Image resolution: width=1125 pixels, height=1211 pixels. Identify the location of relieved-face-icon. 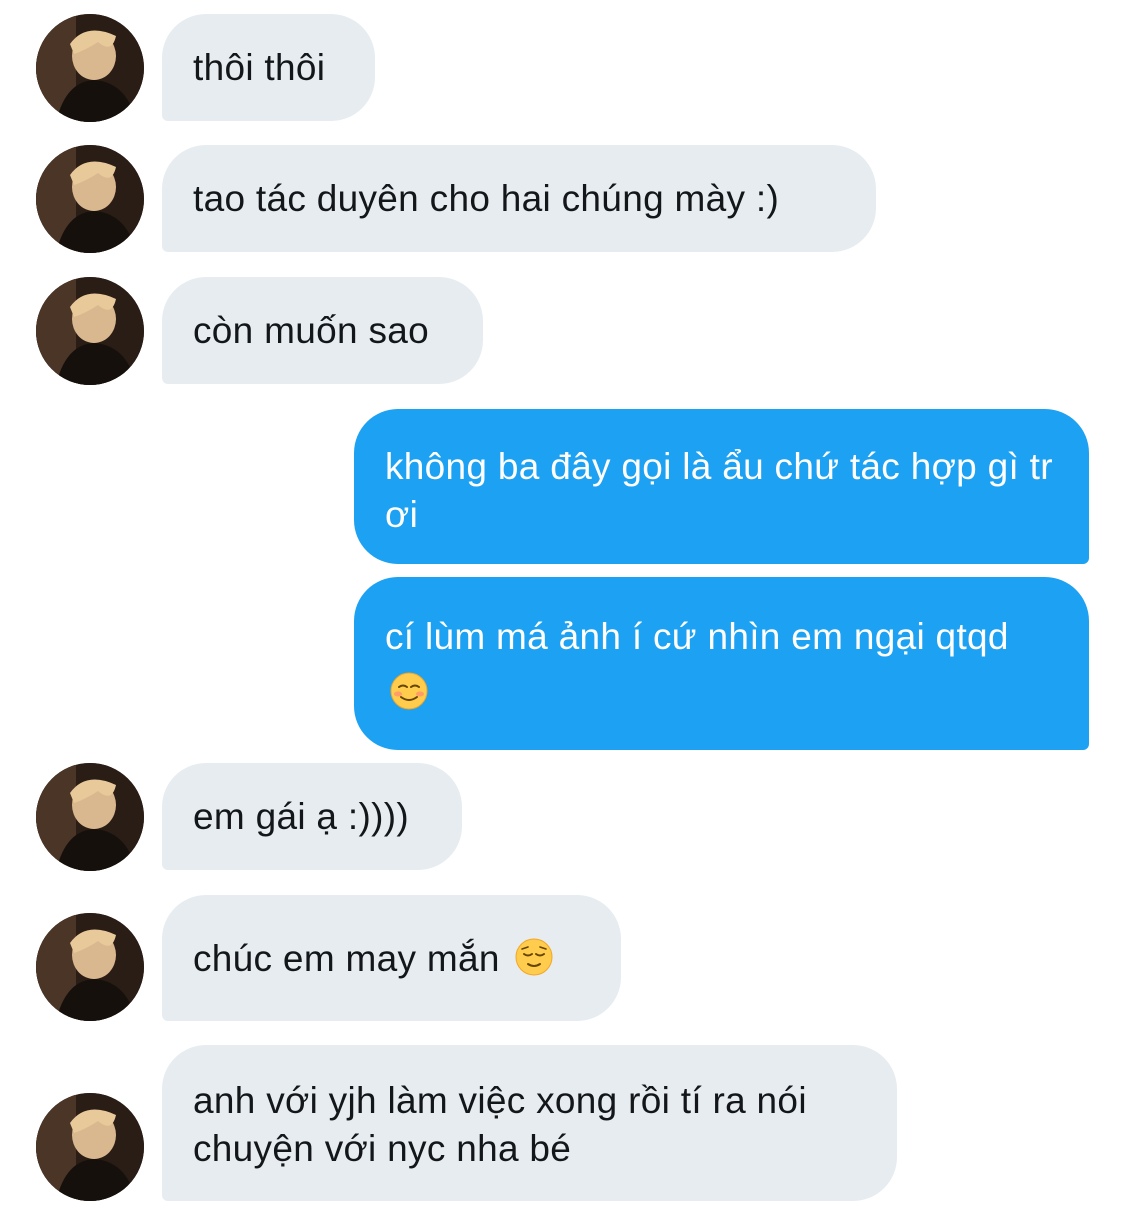
(534, 957).